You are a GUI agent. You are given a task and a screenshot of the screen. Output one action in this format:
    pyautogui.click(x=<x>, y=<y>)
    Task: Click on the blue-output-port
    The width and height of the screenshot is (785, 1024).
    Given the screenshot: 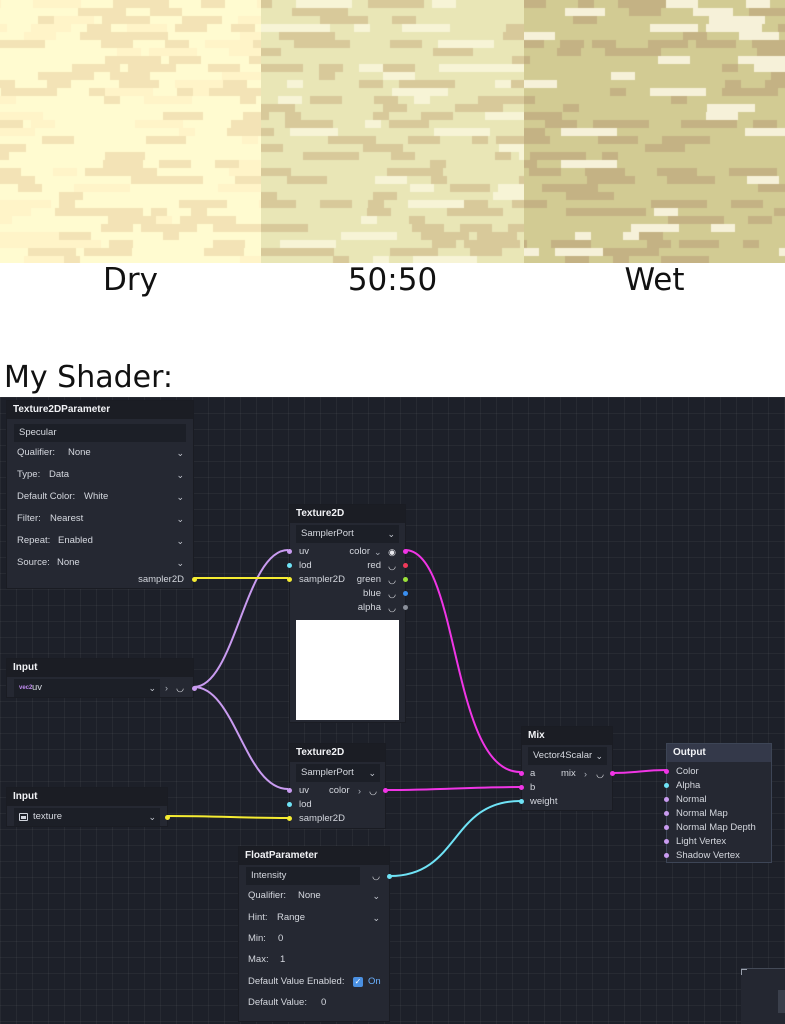 What is the action you would take?
    pyautogui.click(x=405, y=593)
    